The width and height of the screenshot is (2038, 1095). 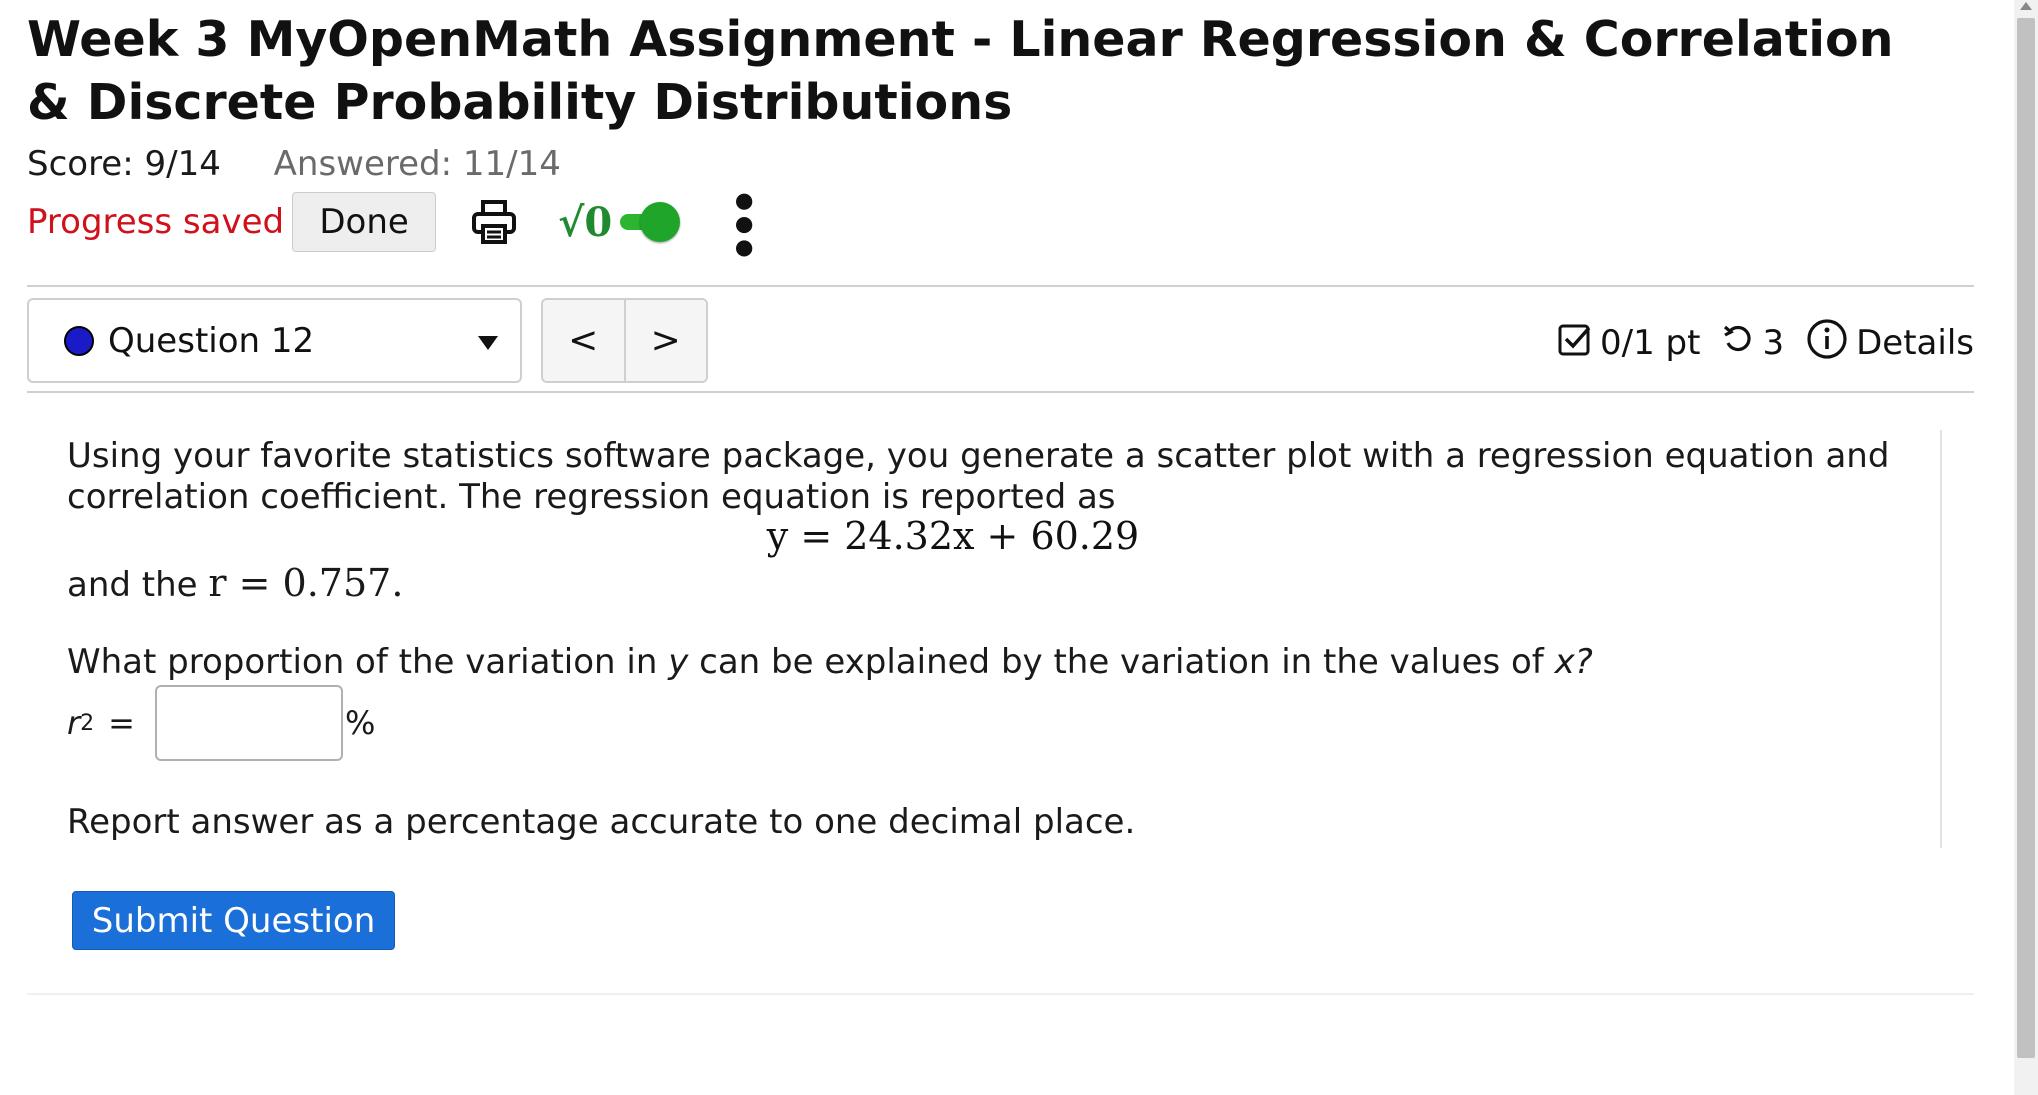 What do you see at coordinates (1573, 662) in the screenshot?
I see `x-variable: x?` at bounding box center [1573, 662].